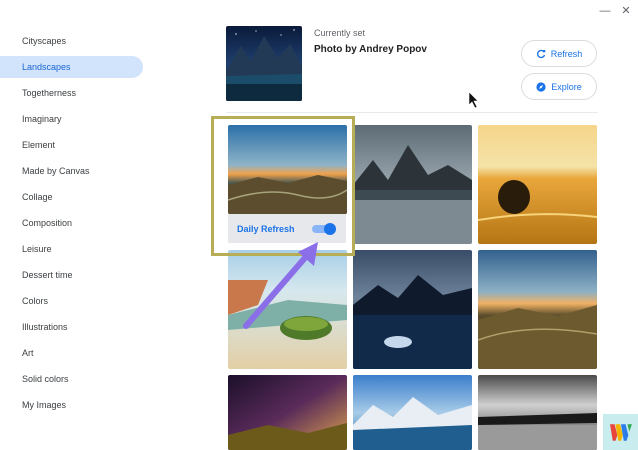 This screenshot has height=450, width=638. What do you see at coordinates (605, 11) in the screenshot?
I see `minimize-button: —` at bounding box center [605, 11].